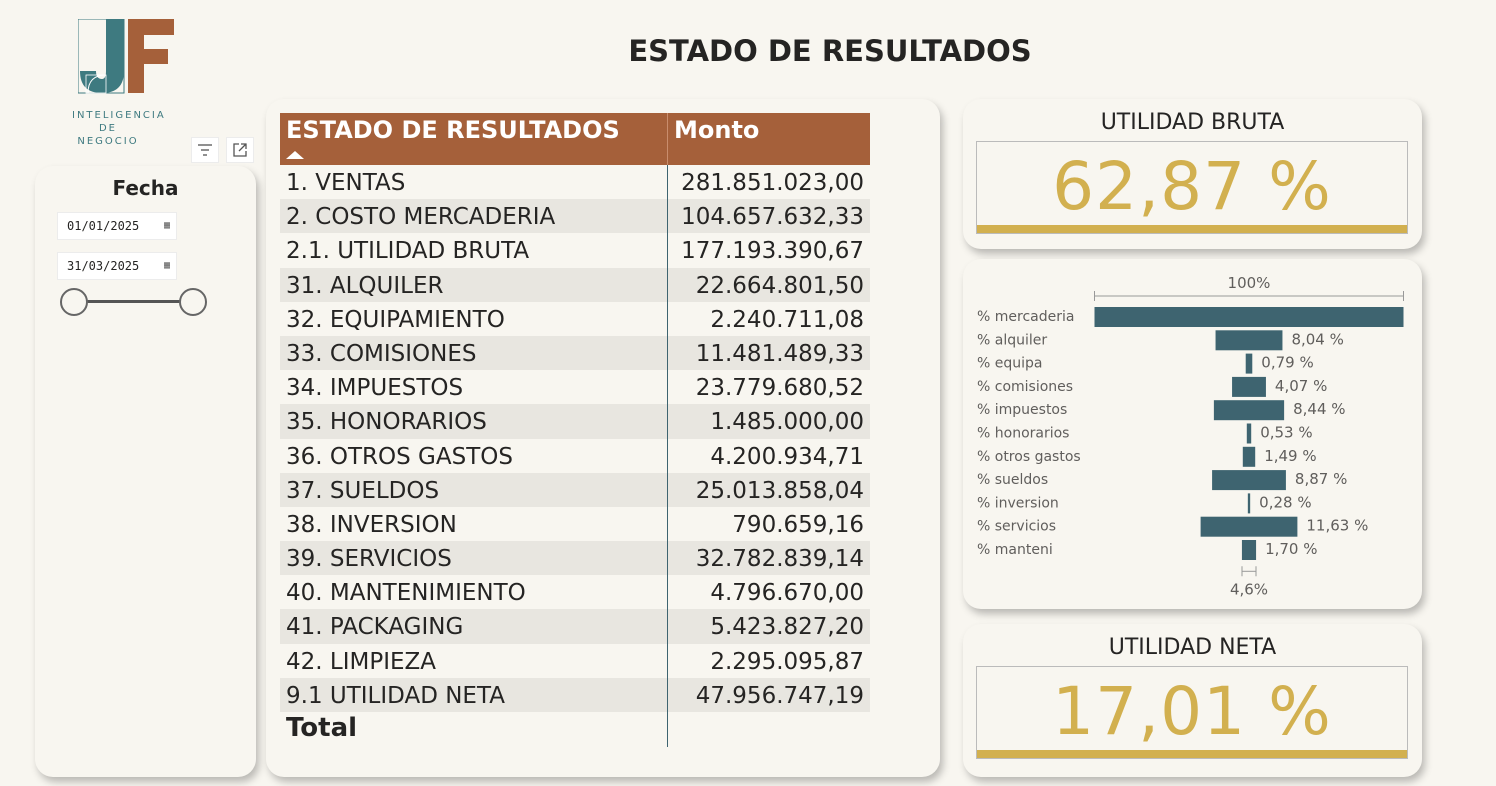 The image size is (1496, 786). Describe the element at coordinates (772, 251) in the screenshot. I see `row-value: 177.193.390,67` at that location.